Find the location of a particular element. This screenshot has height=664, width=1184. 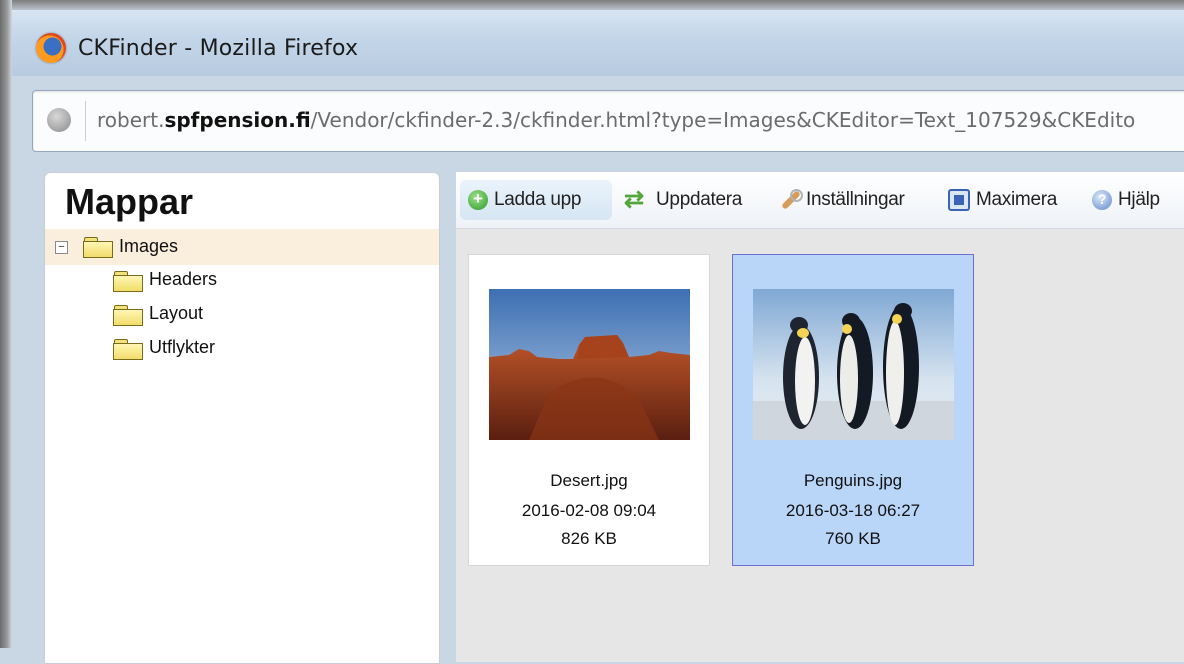

globe-icon is located at coordinates (59, 120).